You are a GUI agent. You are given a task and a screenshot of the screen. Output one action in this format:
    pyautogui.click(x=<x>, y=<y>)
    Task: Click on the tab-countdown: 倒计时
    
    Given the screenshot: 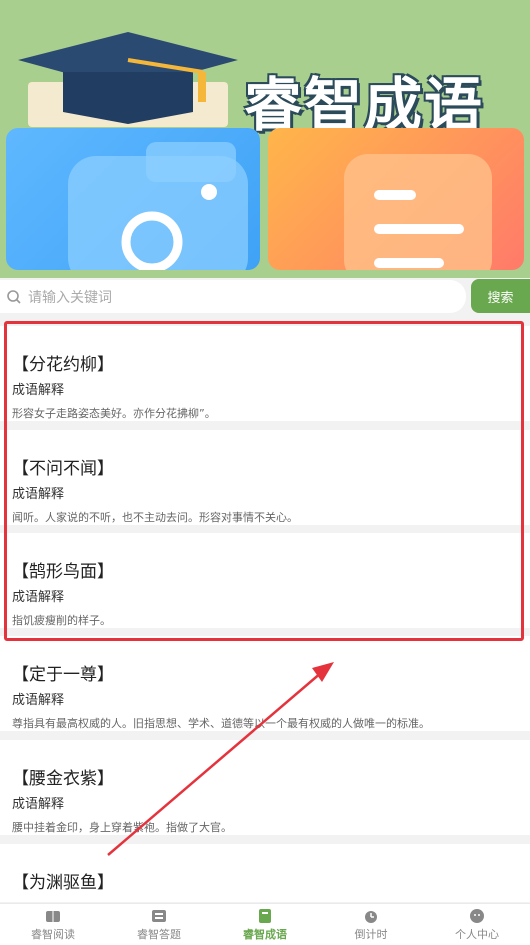 What is the action you would take?
    pyautogui.click(x=371, y=924)
    